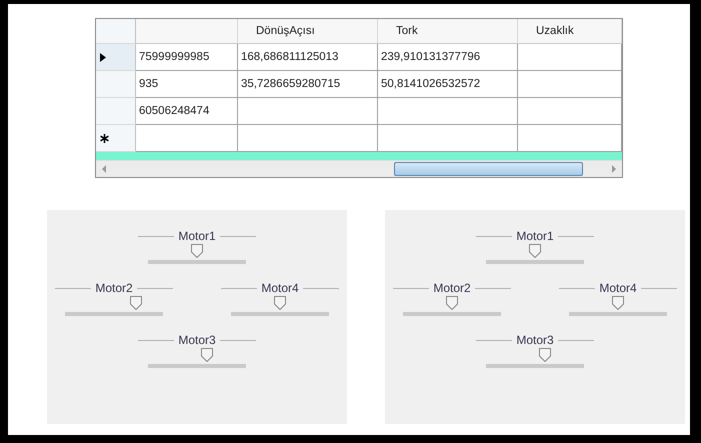  I want to click on table-cell: 60506248474, so click(187, 111).